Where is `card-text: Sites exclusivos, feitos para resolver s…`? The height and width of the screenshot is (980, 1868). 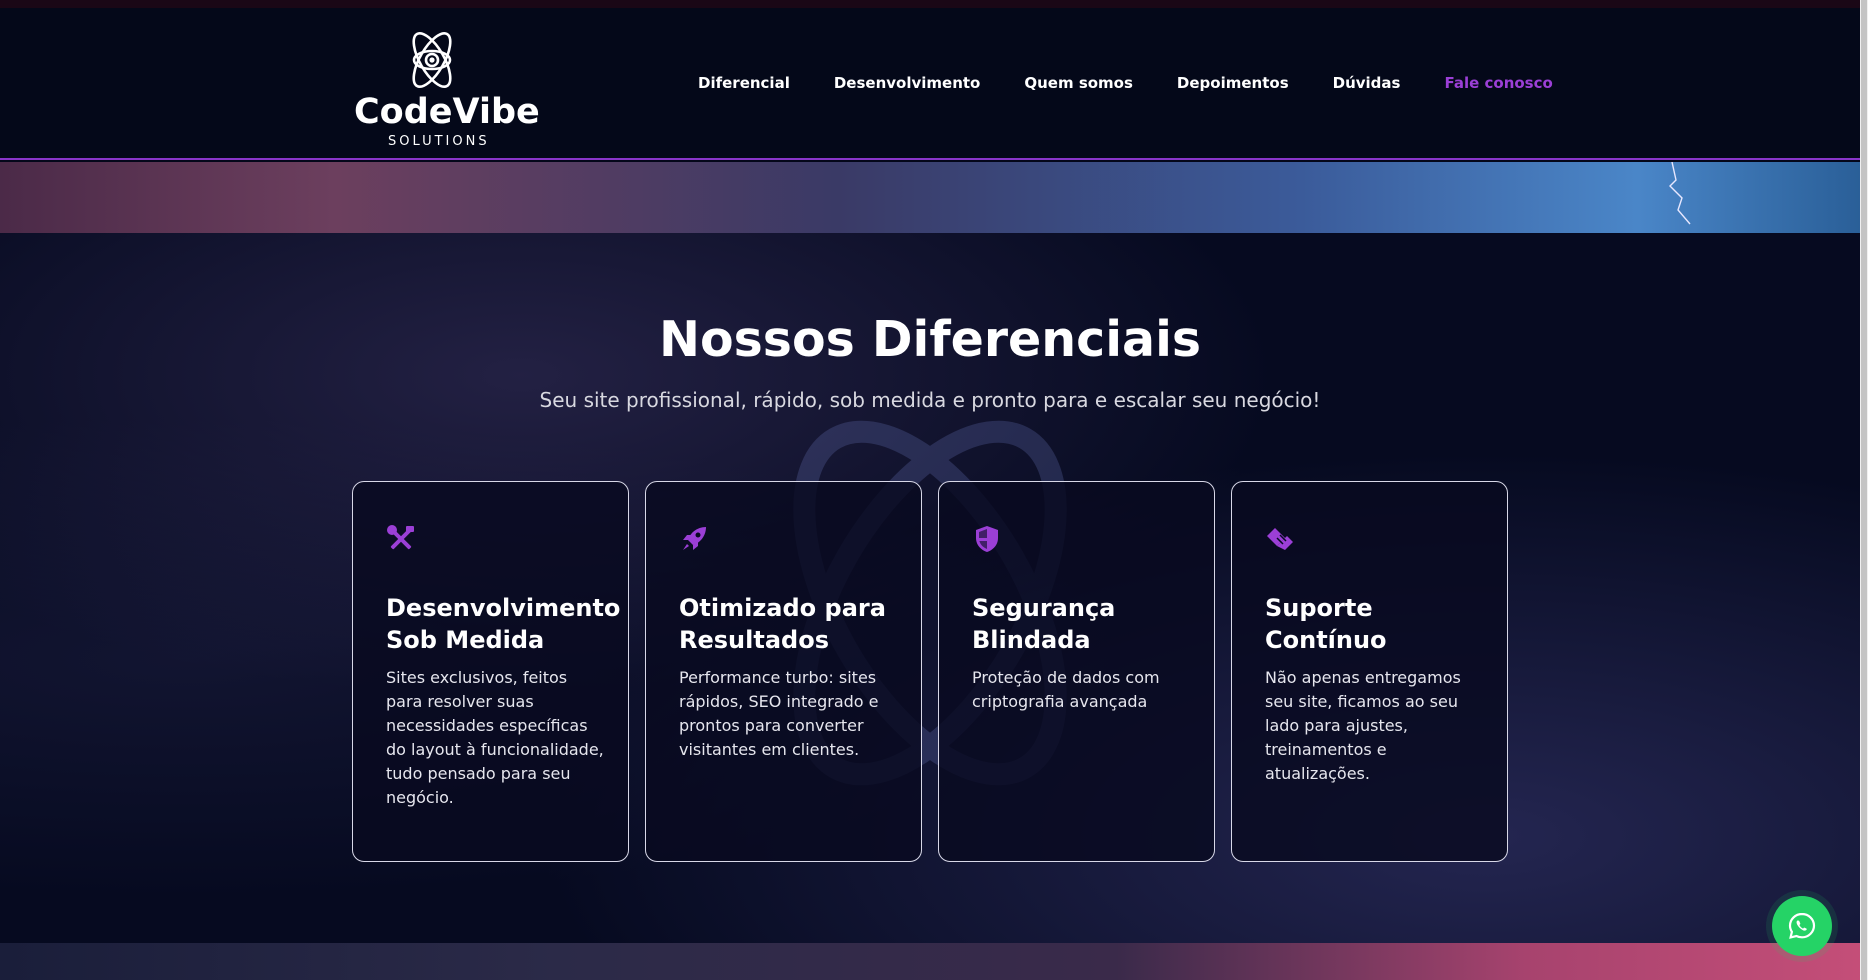 card-text: Sites exclusivos, feitos para resolver s… is located at coordinates (495, 737).